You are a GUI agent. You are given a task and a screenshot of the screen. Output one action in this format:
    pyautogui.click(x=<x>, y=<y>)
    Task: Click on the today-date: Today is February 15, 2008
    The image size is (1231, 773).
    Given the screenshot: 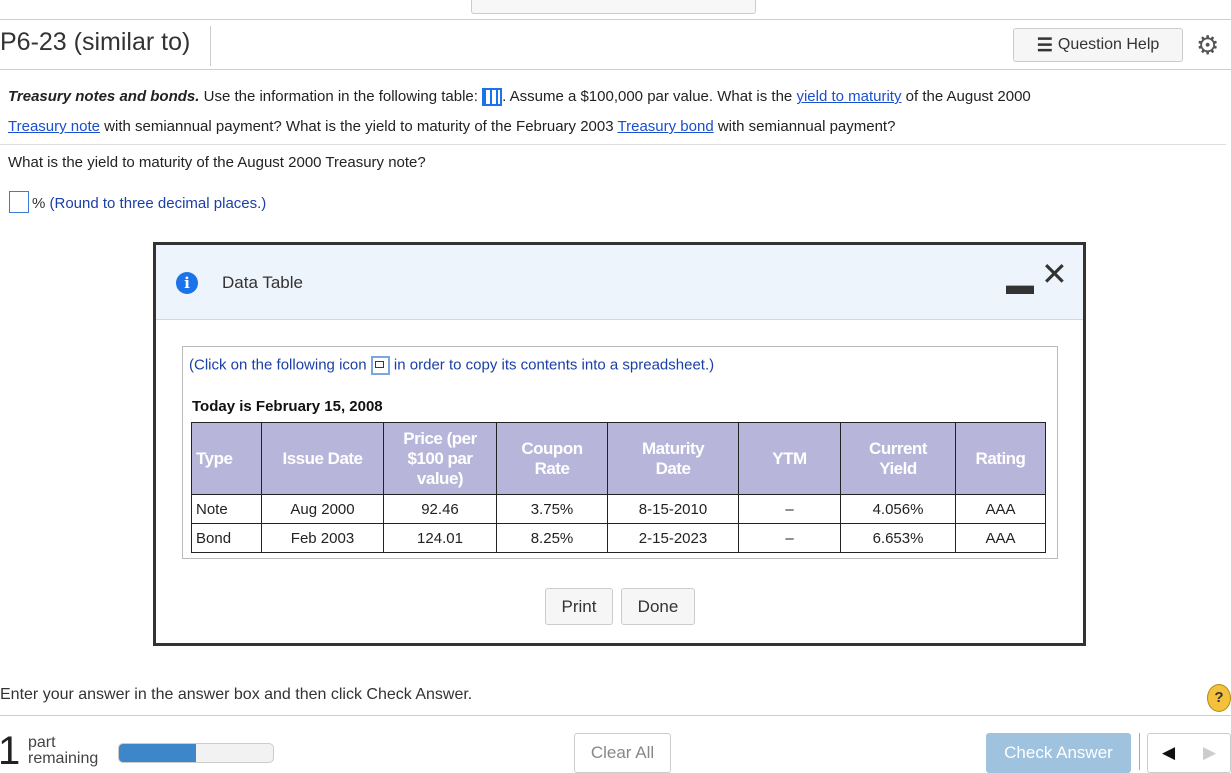 What is the action you would take?
    pyautogui.click(x=287, y=406)
    